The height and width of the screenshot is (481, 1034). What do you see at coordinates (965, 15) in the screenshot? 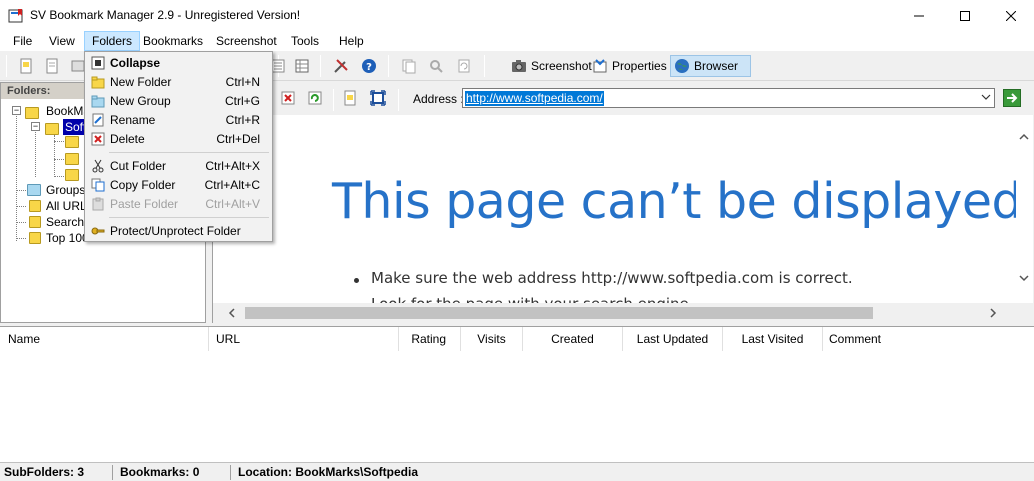
I see `maximize-button` at bounding box center [965, 15].